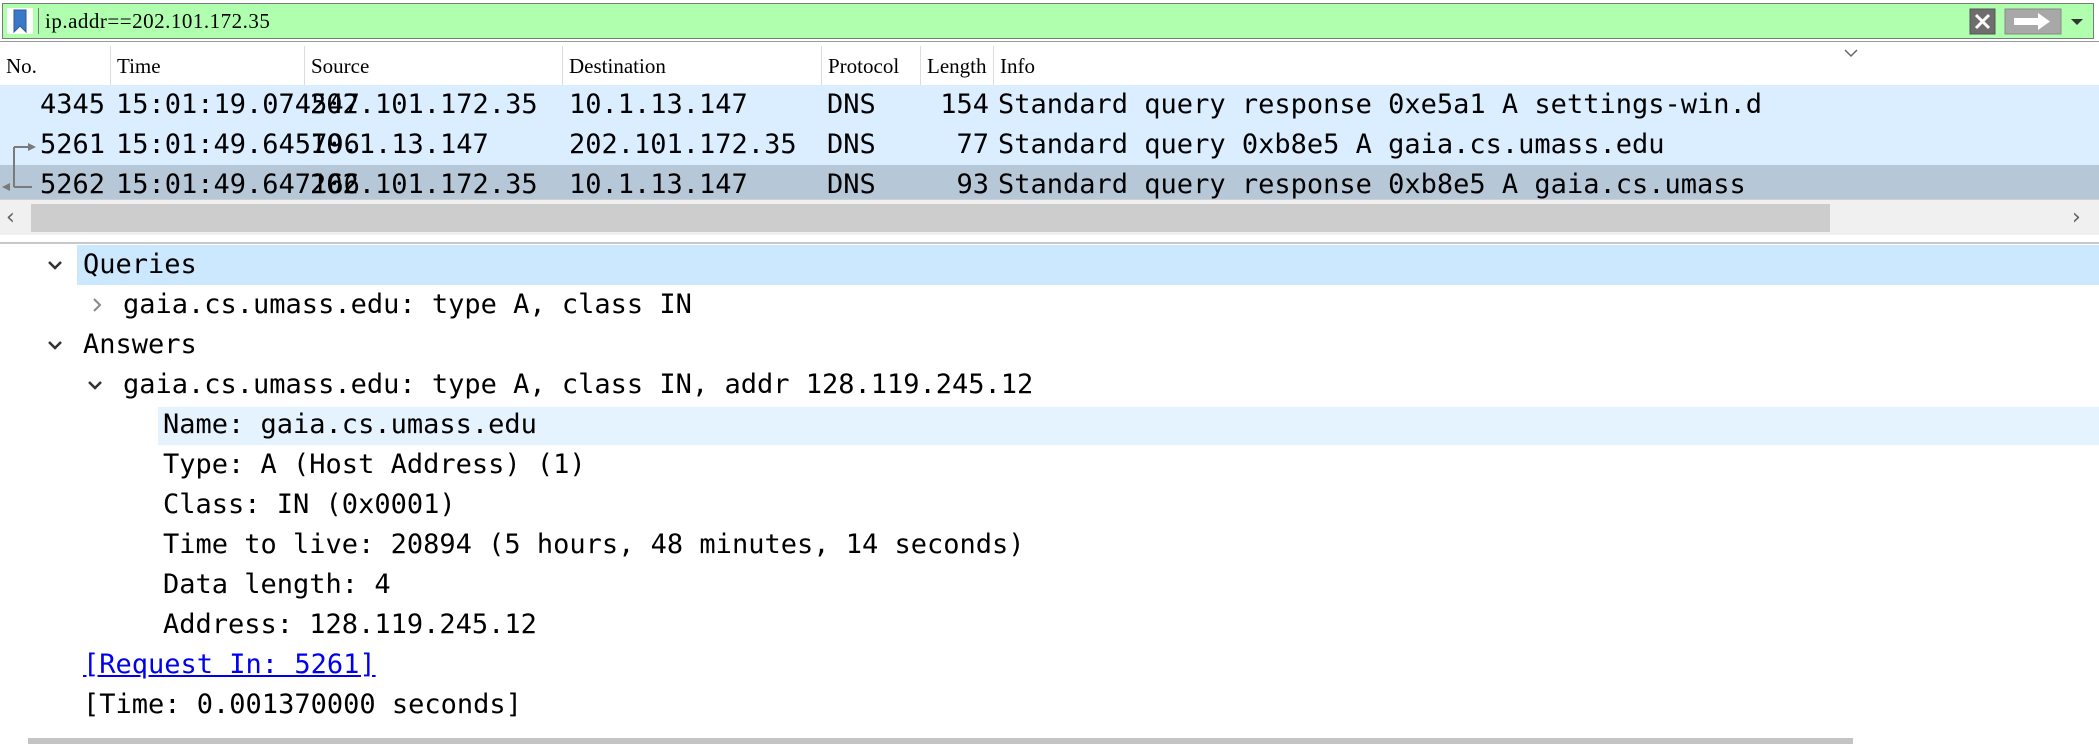 This screenshot has height=746, width=2099. What do you see at coordinates (140, 265) in the screenshot?
I see `tree-item-queries: Queries` at bounding box center [140, 265].